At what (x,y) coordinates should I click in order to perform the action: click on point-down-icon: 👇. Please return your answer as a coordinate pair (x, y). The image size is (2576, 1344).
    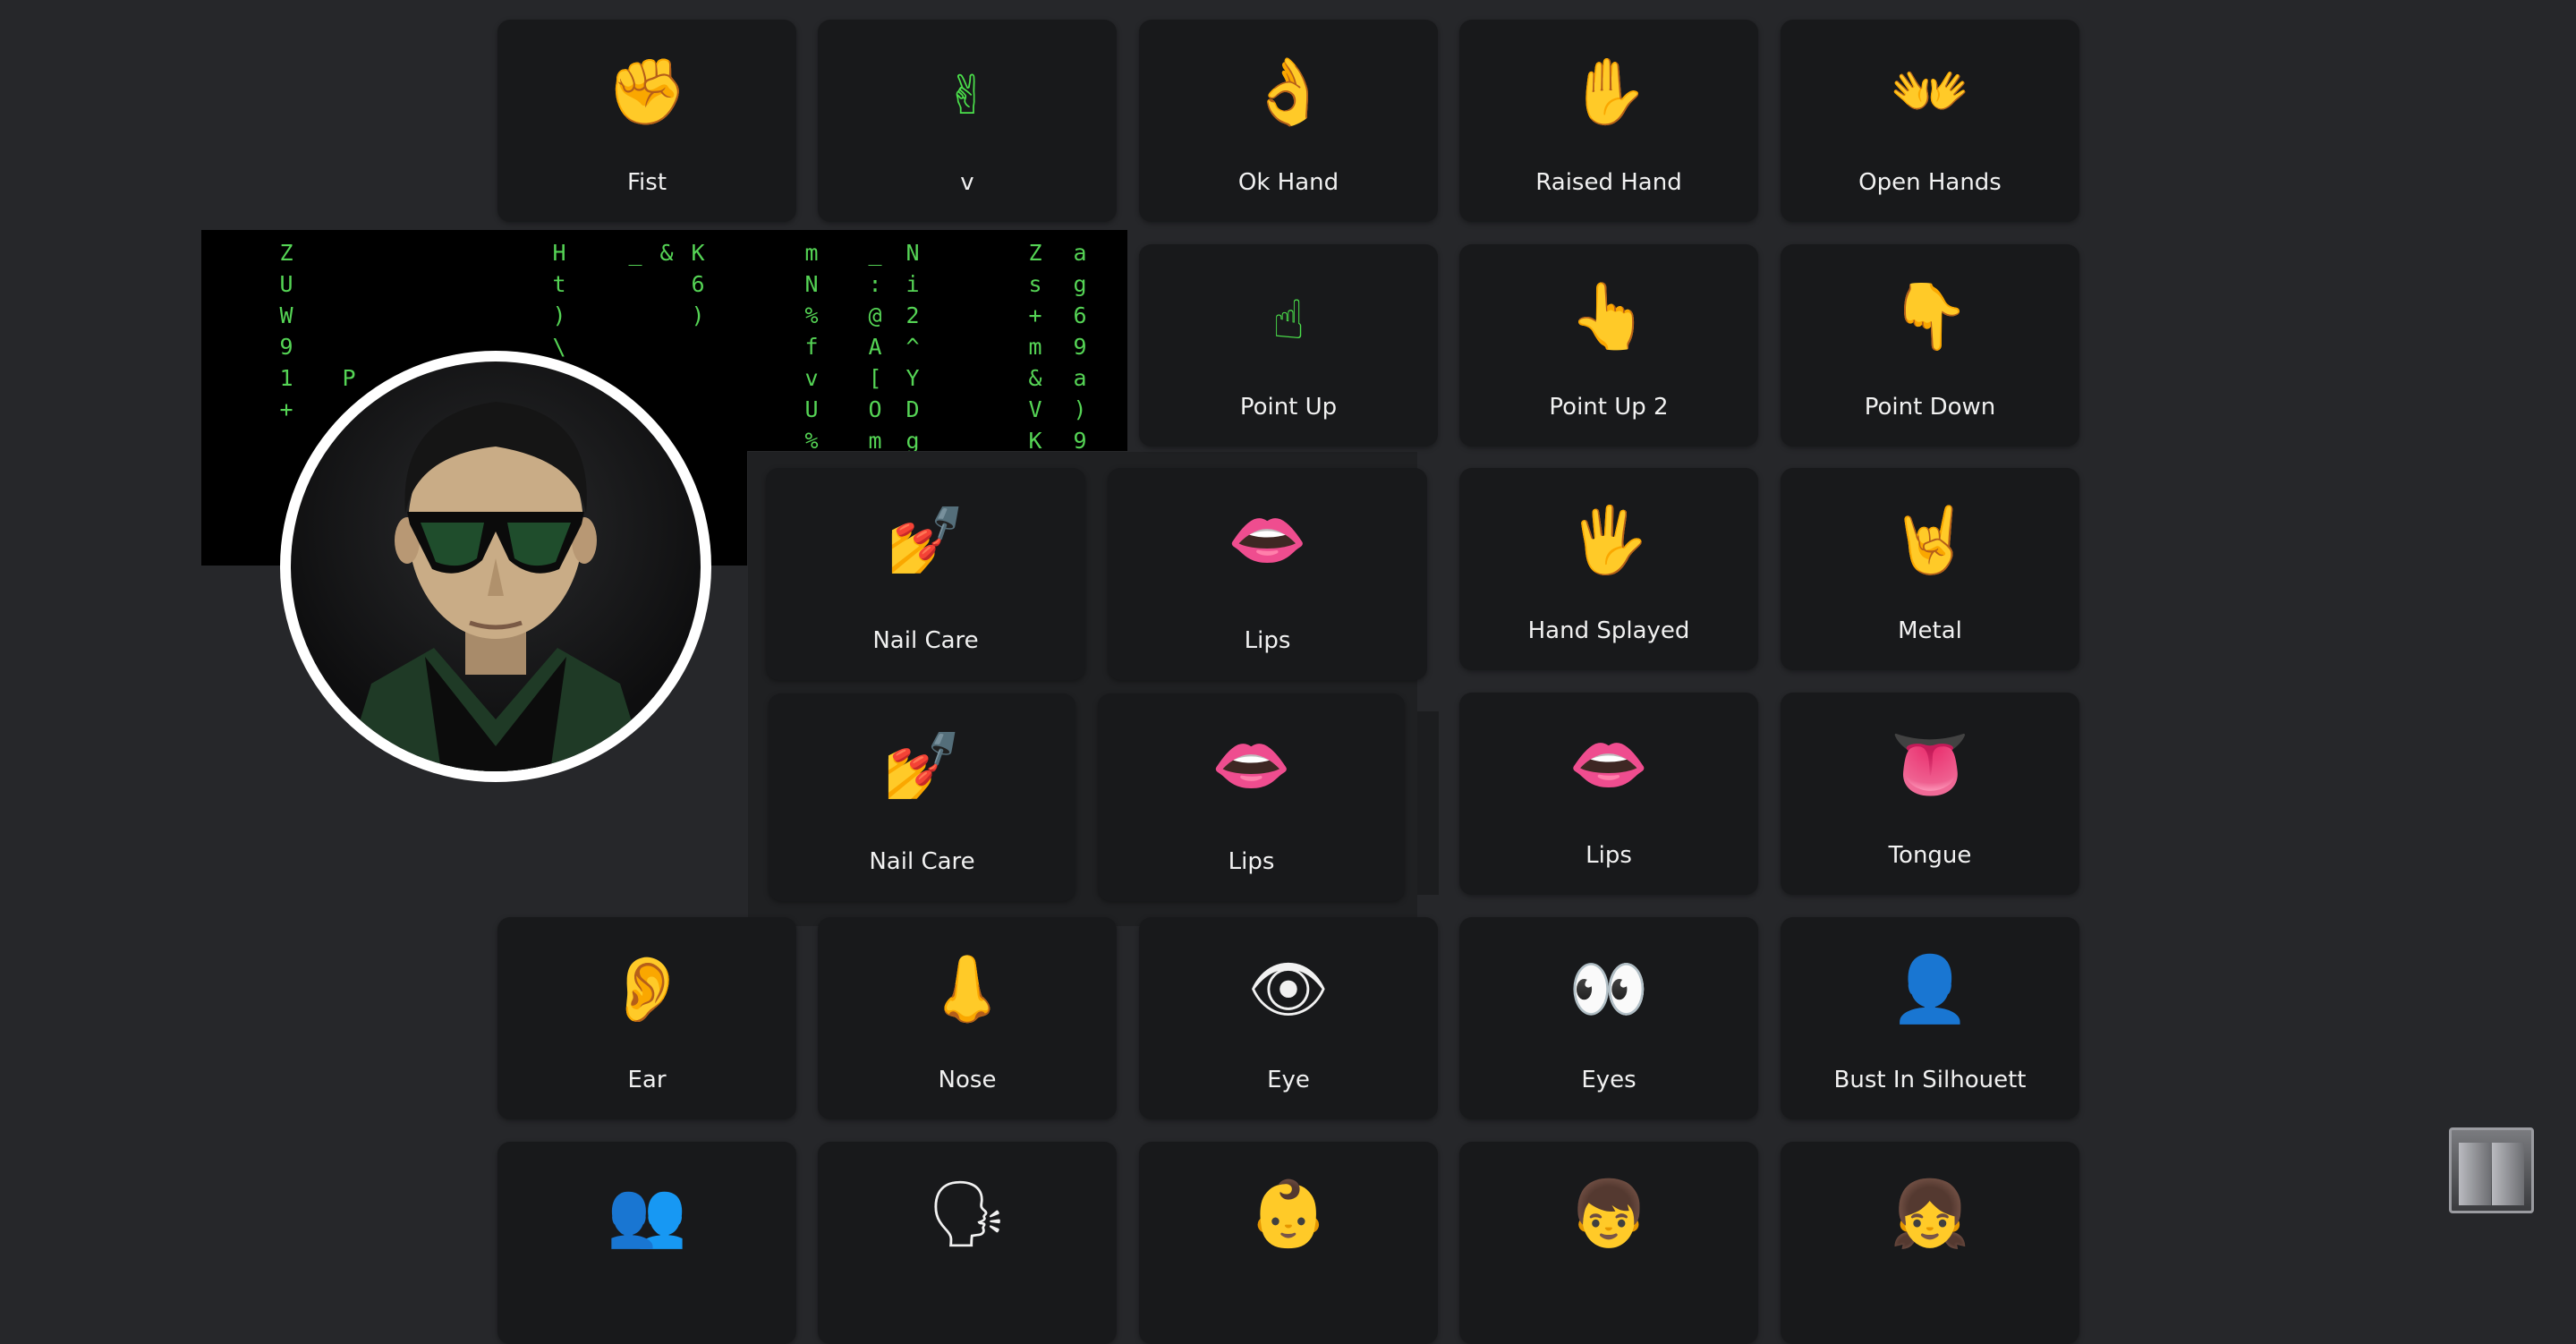
    Looking at the image, I should click on (1930, 315).